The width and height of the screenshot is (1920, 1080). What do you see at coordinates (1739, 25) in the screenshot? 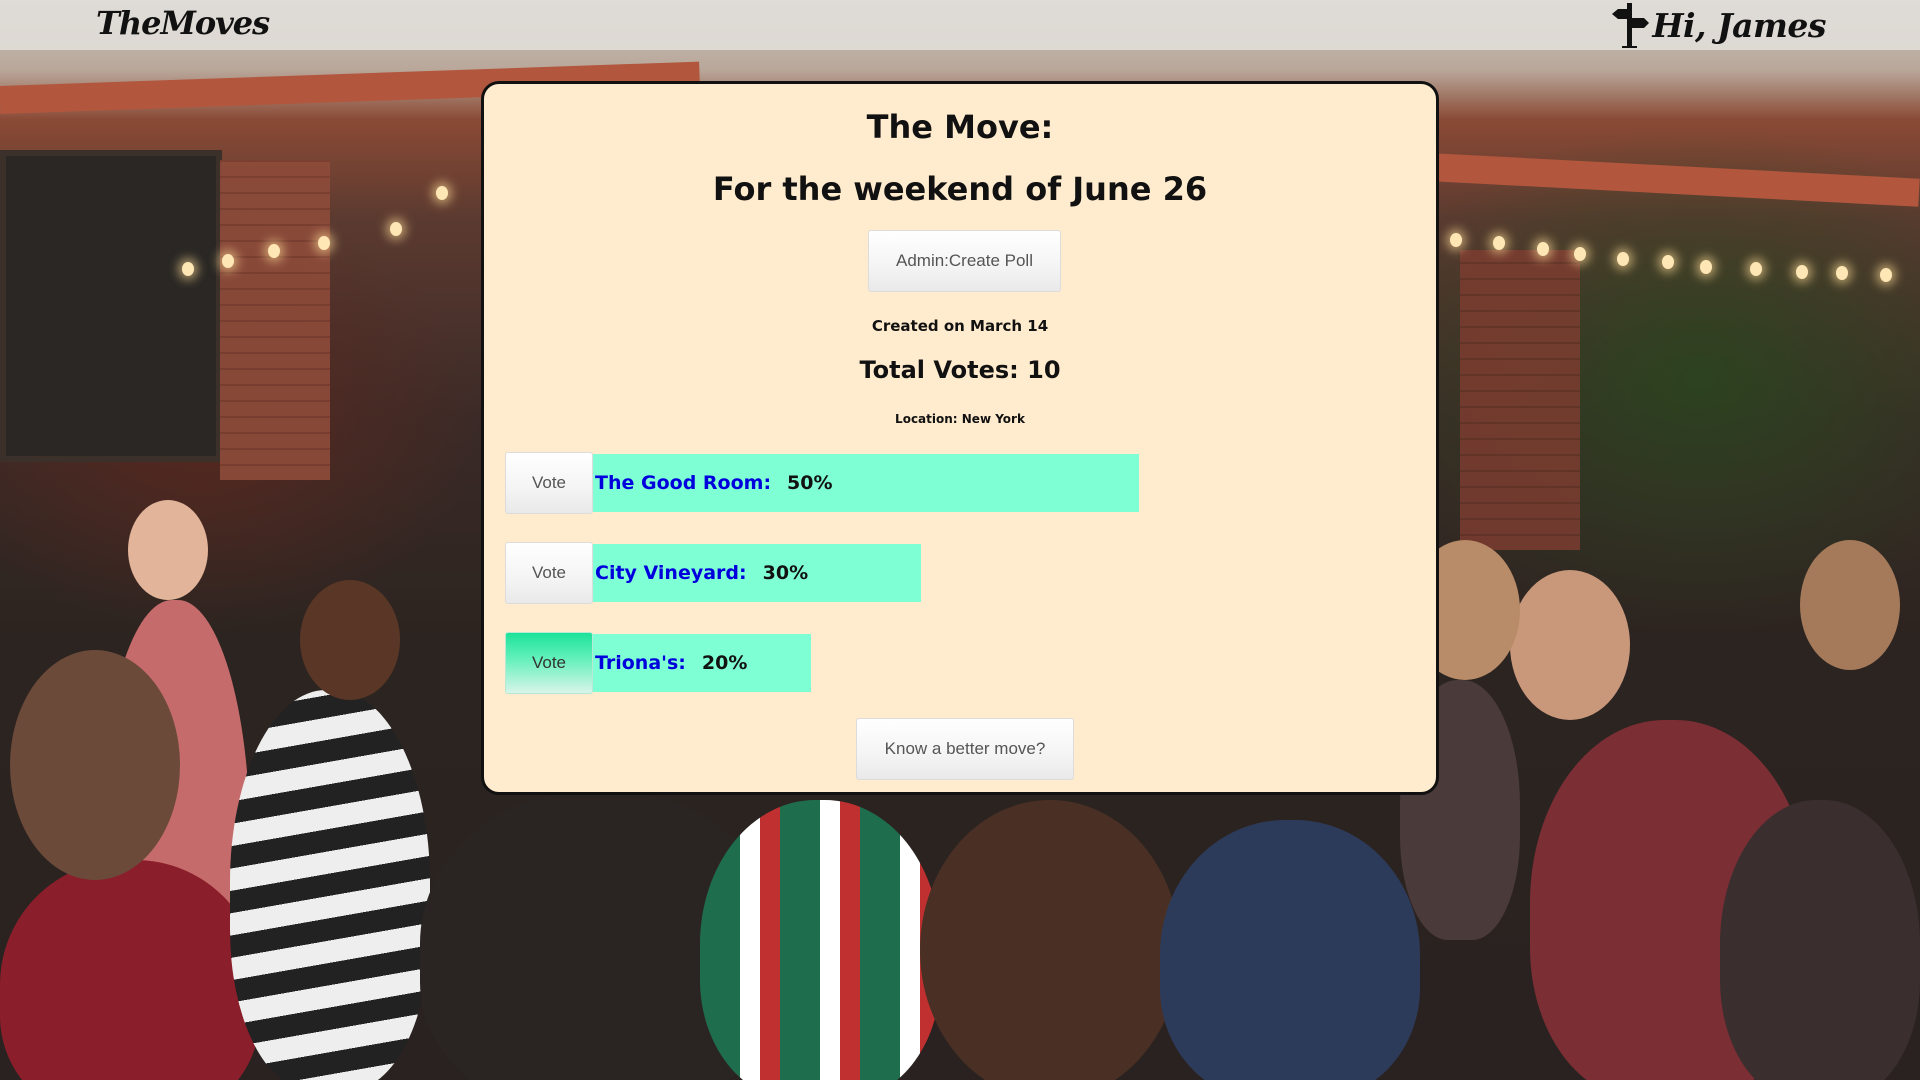
I see `greeting-text: Hi, James` at bounding box center [1739, 25].